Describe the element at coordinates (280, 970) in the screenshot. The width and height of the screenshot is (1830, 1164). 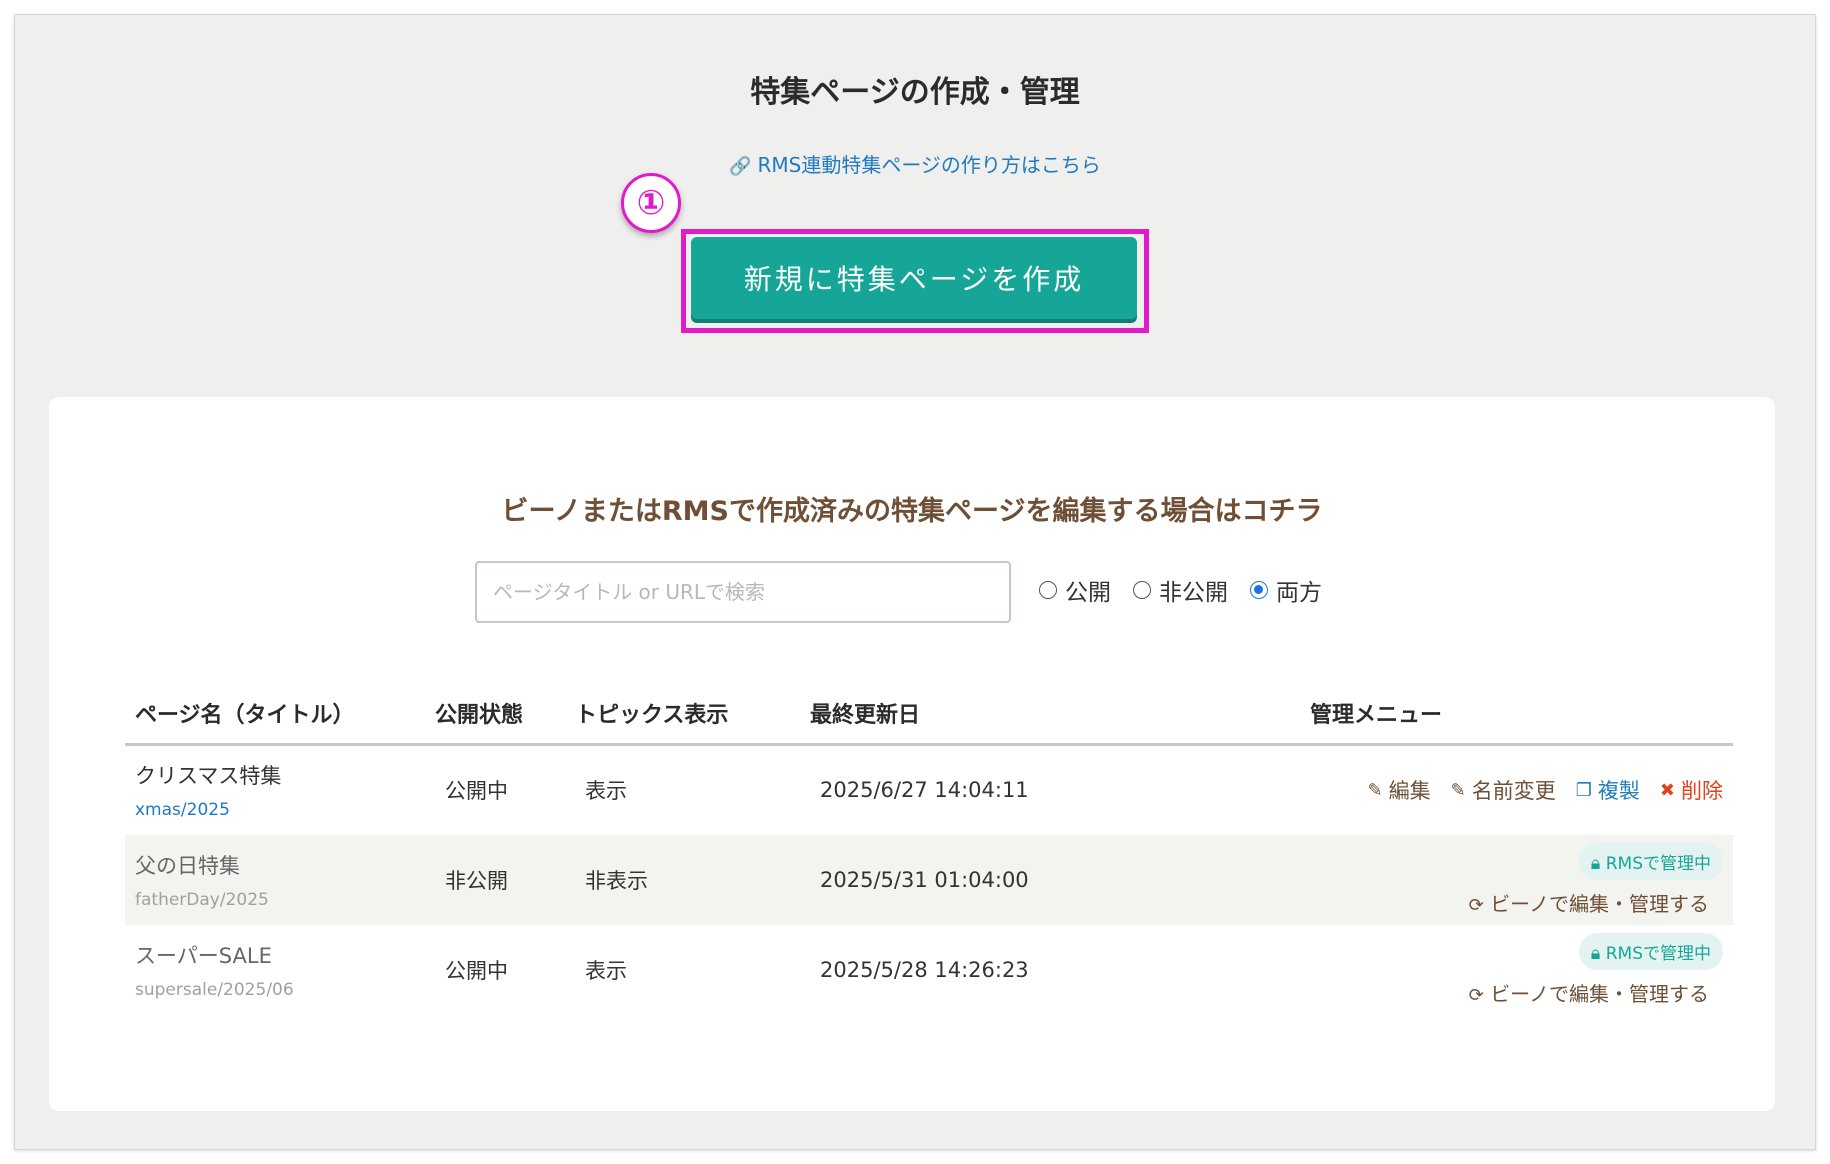
I see `page-name-cell: スーパーSALE supersale/2025/06` at that location.